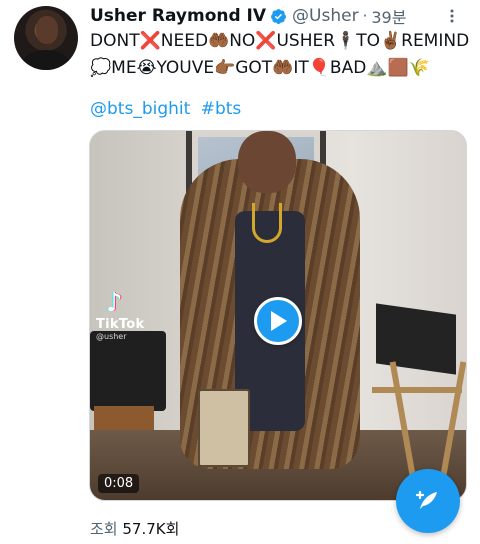  What do you see at coordinates (151, 529) in the screenshot?
I see `views-number: 57.7K회` at bounding box center [151, 529].